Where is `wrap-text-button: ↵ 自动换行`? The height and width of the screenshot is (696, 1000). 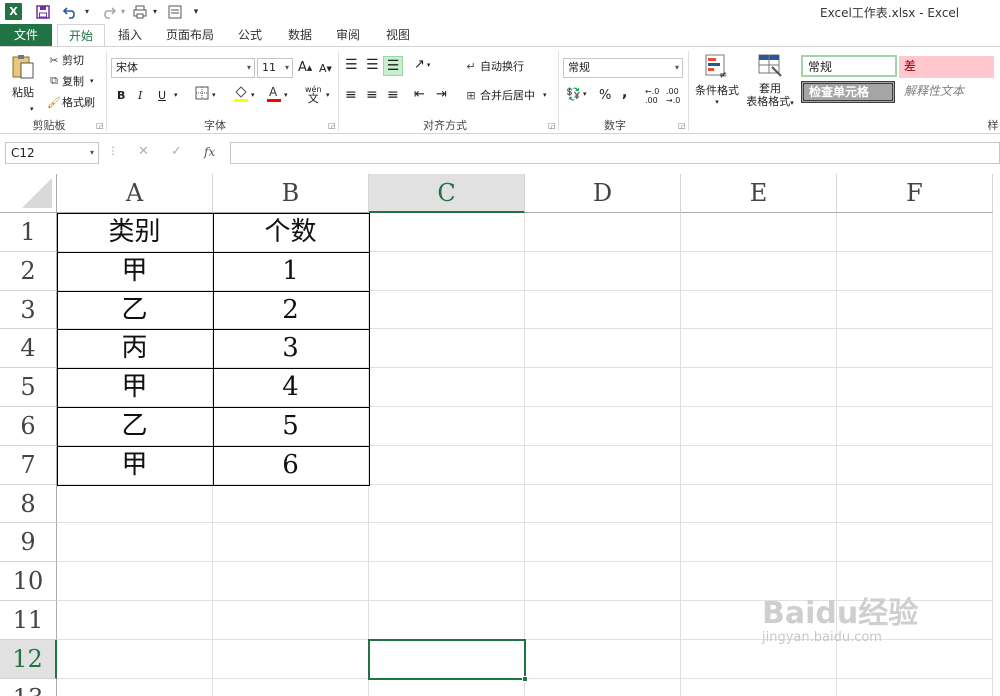 wrap-text-button: ↵ 自动换行 is located at coordinates (493, 66).